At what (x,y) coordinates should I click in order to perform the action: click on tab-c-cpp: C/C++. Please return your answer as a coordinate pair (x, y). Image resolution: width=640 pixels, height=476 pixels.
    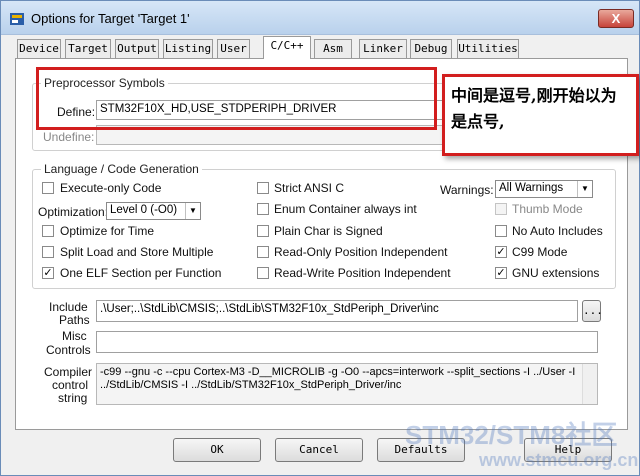
    Looking at the image, I should click on (287, 47).